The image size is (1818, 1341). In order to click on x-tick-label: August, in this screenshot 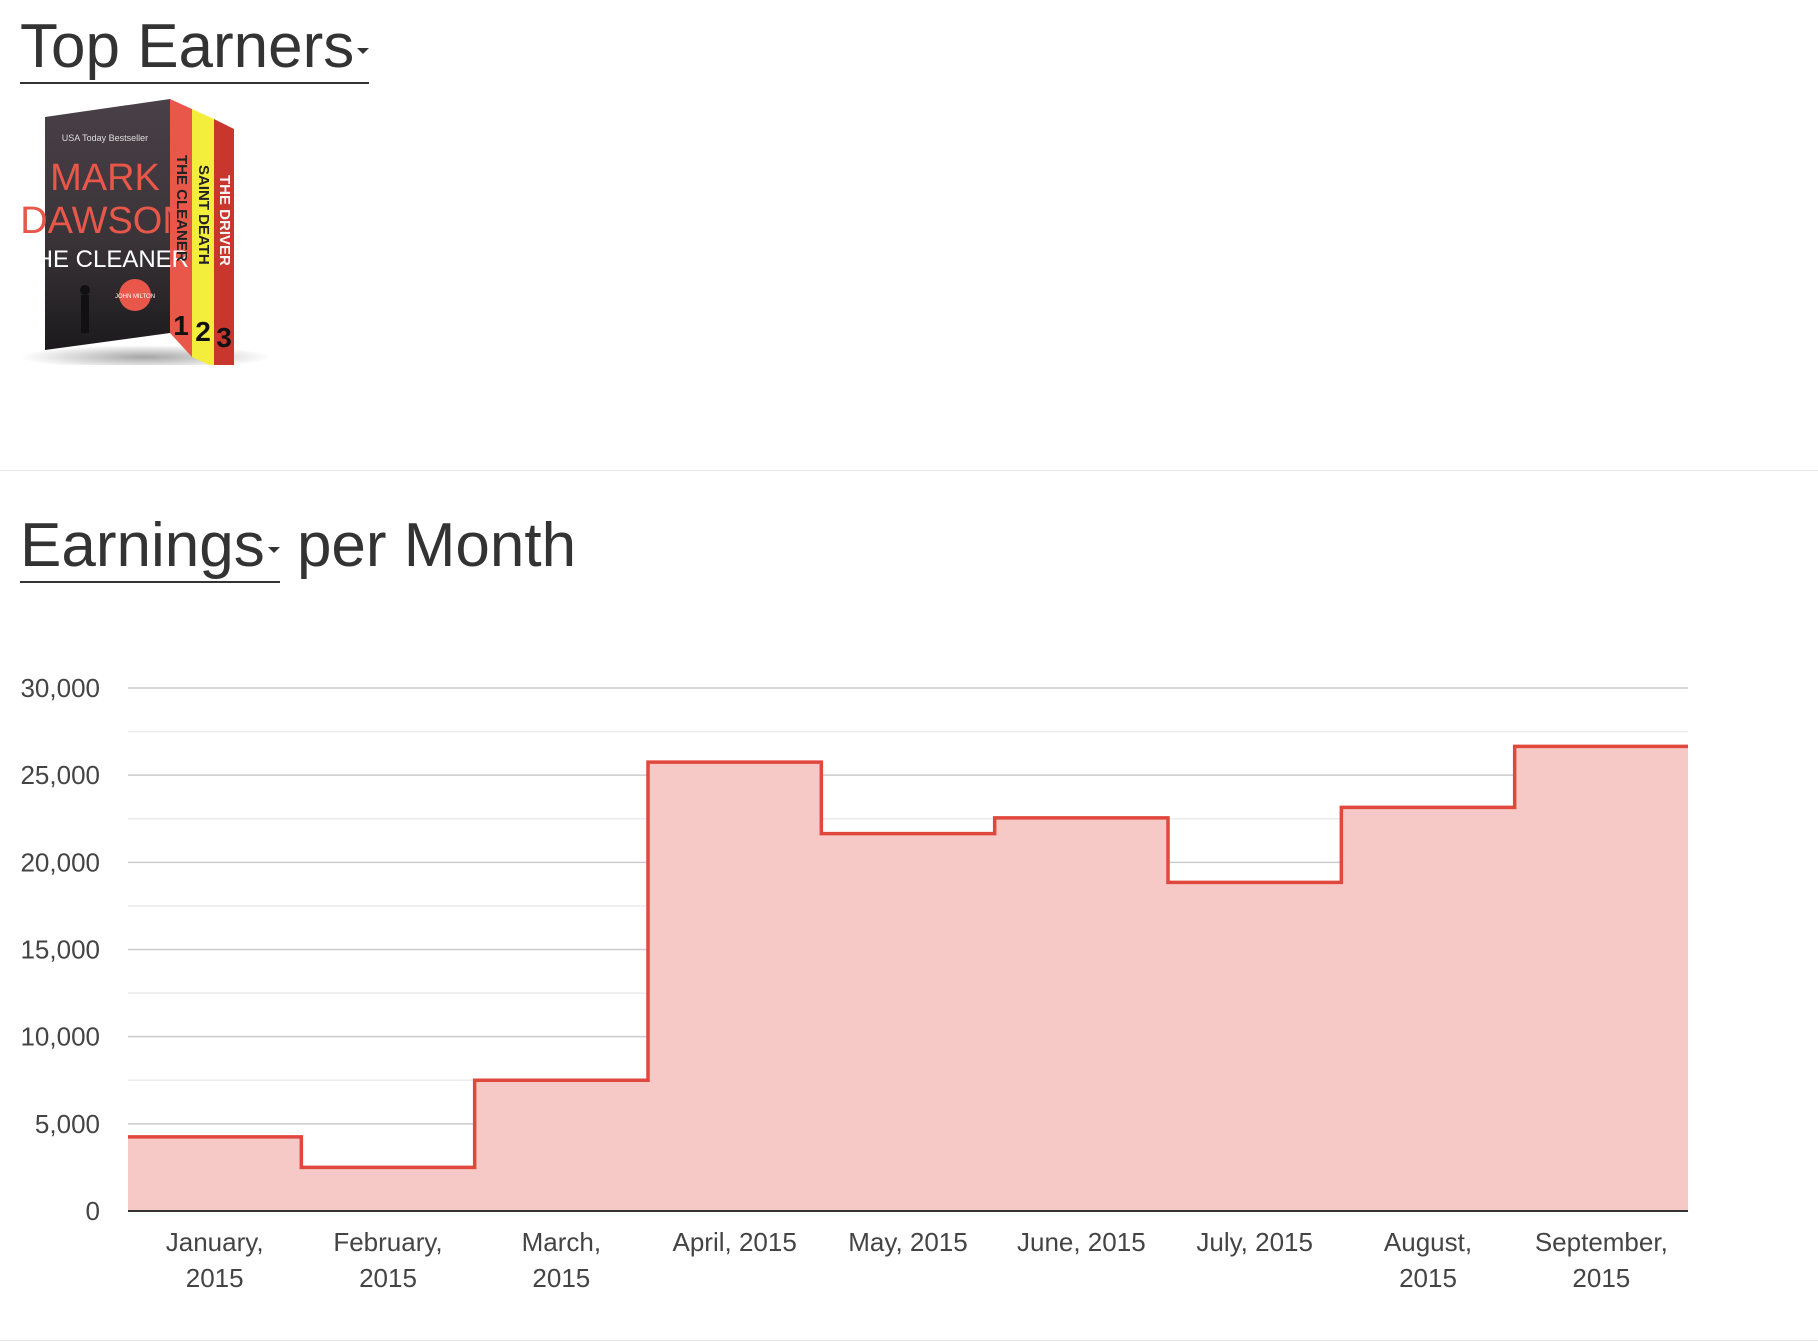, I will do `click(1428, 1242)`.